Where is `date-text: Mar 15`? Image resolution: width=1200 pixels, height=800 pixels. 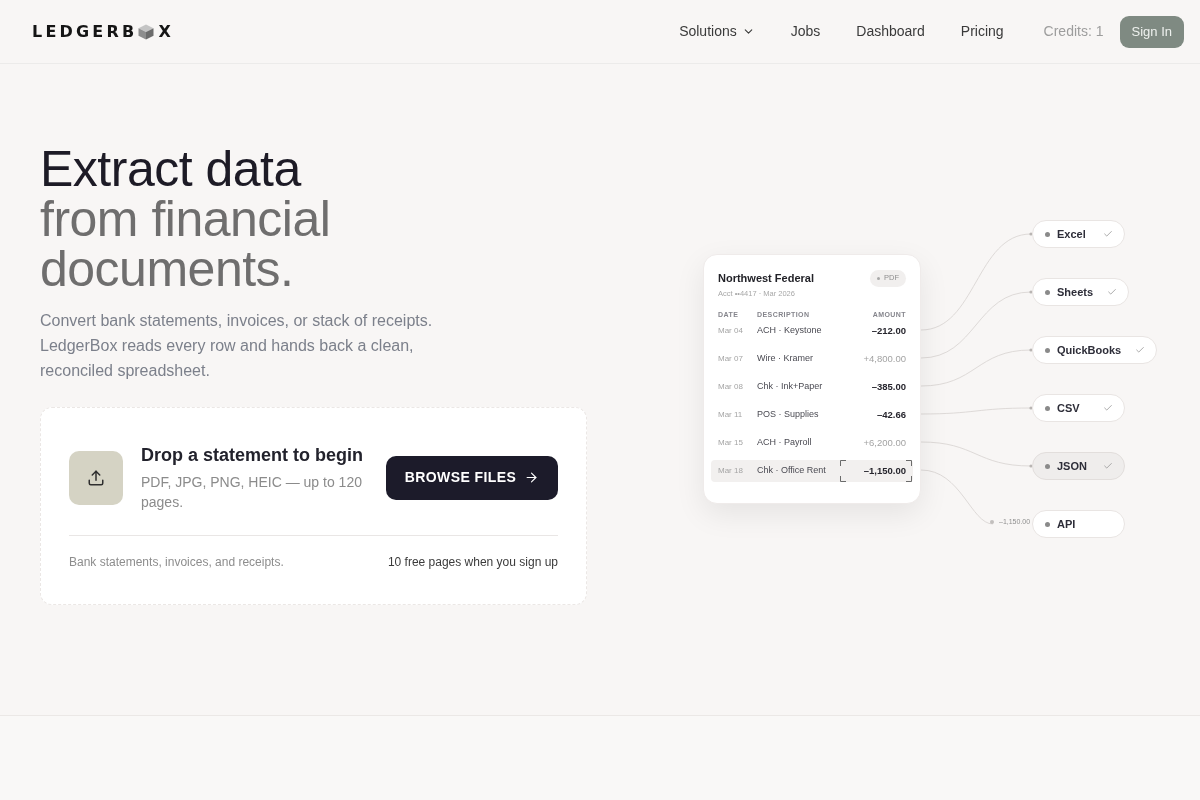
date-text: Mar 15 is located at coordinates (731, 443).